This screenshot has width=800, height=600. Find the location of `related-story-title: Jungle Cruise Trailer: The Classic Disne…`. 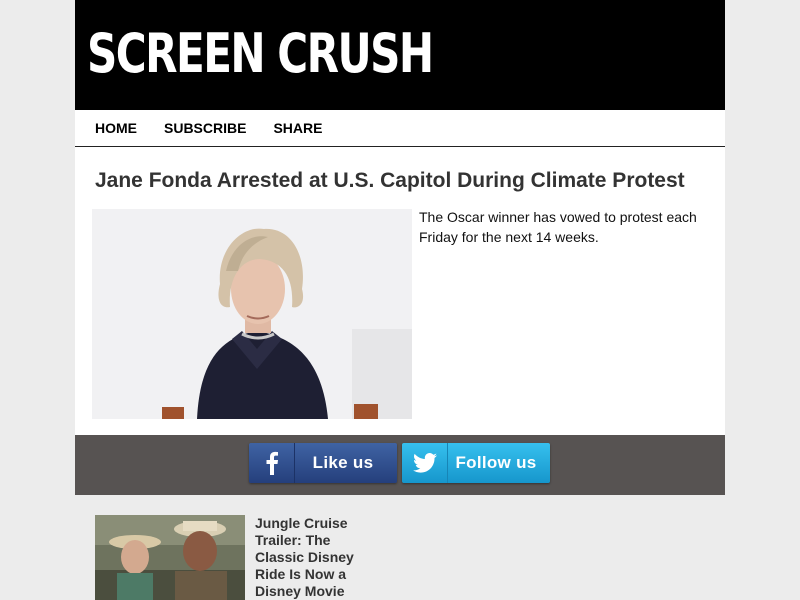

related-story-title: Jungle Cruise Trailer: The Classic Disne… is located at coordinates (315, 557).